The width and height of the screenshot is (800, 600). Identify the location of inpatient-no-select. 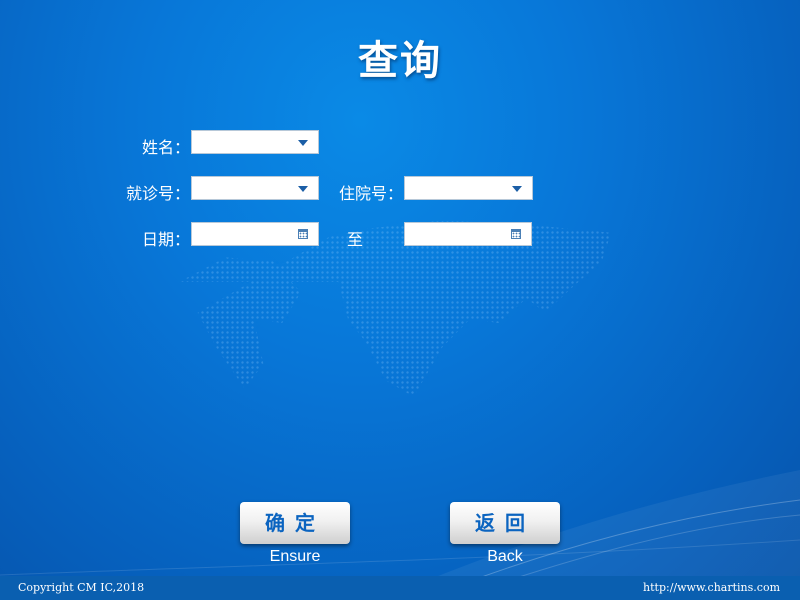
(468, 188).